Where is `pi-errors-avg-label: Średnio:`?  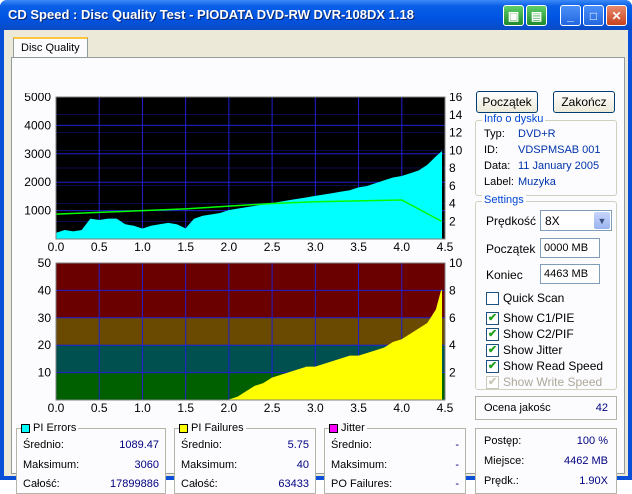
pi-errors-avg-label: Średnio: is located at coordinates (43, 445).